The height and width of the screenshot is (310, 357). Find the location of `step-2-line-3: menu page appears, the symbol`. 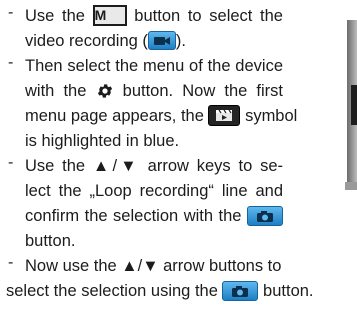

step-2-line-3: menu page appears, the symbol is located at coordinates (161, 116).